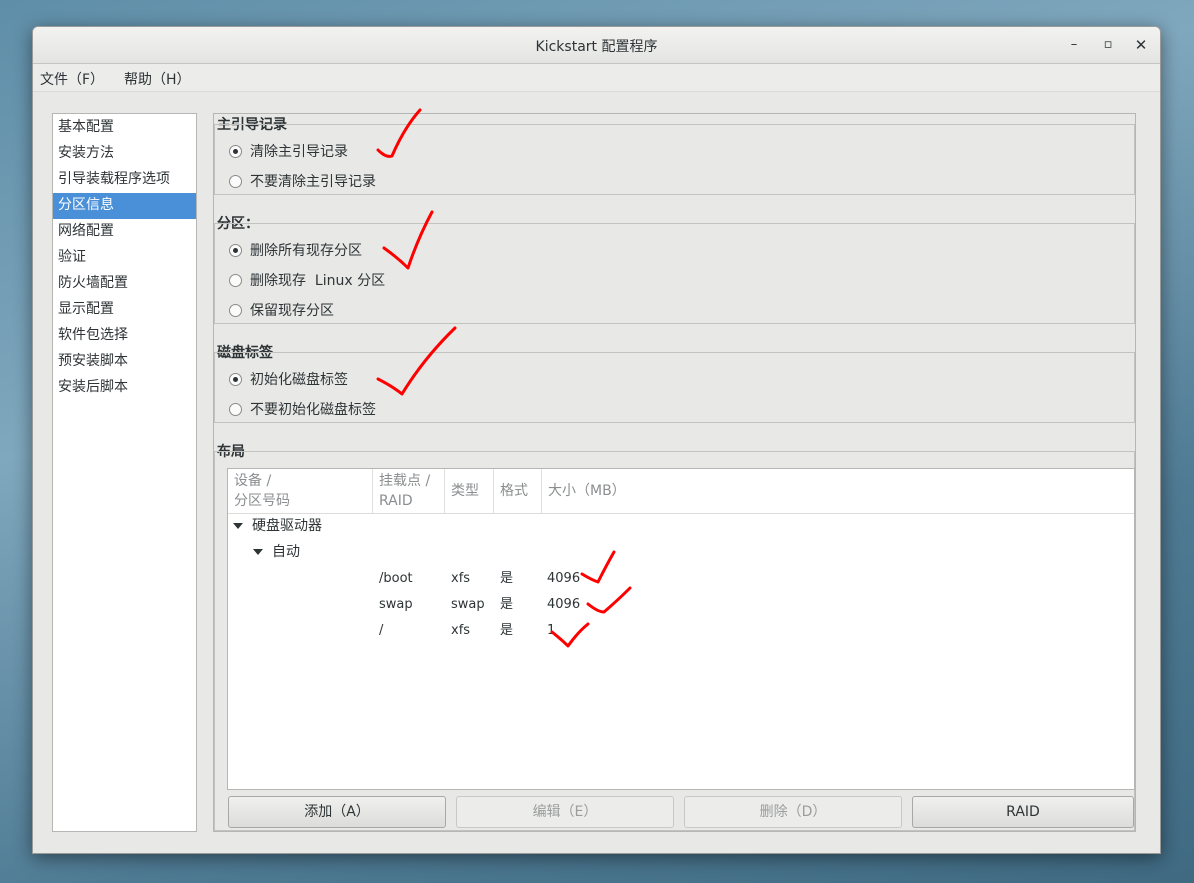 The height and width of the screenshot is (883, 1194). What do you see at coordinates (1141, 45) in the screenshot?
I see `close-button: ✕` at bounding box center [1141, 45].